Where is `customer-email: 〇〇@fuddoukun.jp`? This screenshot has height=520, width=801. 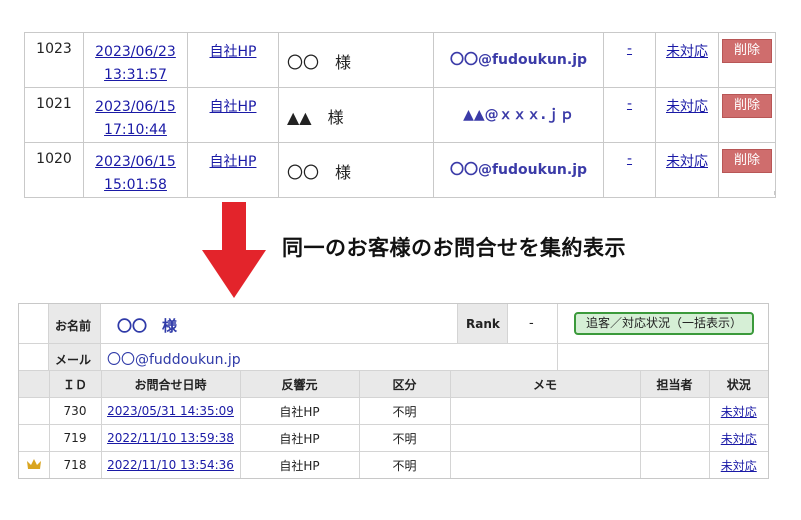 customer-email: 〇〇@fuddoukun.jp is located at coordinates (174, 360).